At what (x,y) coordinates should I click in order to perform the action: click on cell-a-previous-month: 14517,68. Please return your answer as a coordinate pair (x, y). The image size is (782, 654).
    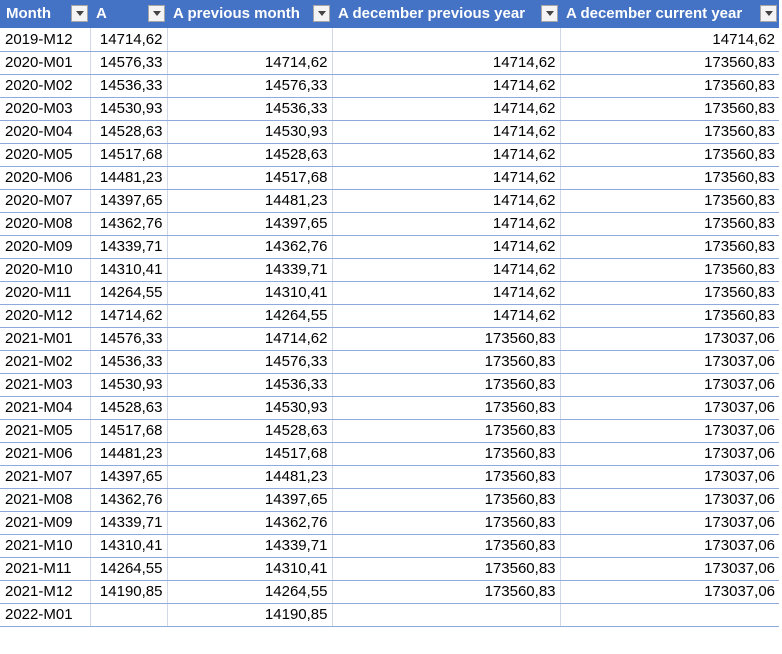
    Looking at the image, I should click on (250, 454).